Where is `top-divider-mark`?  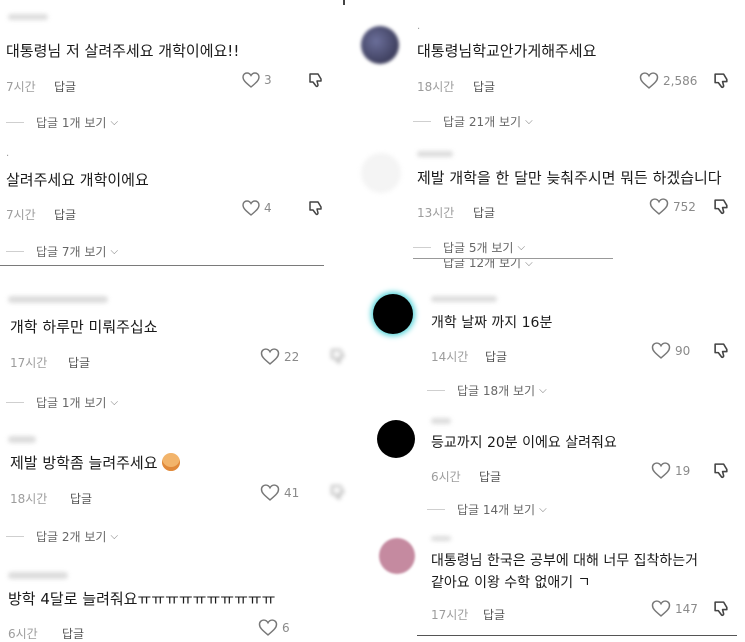 top-divider-mark is located at coordinates (344, 2).